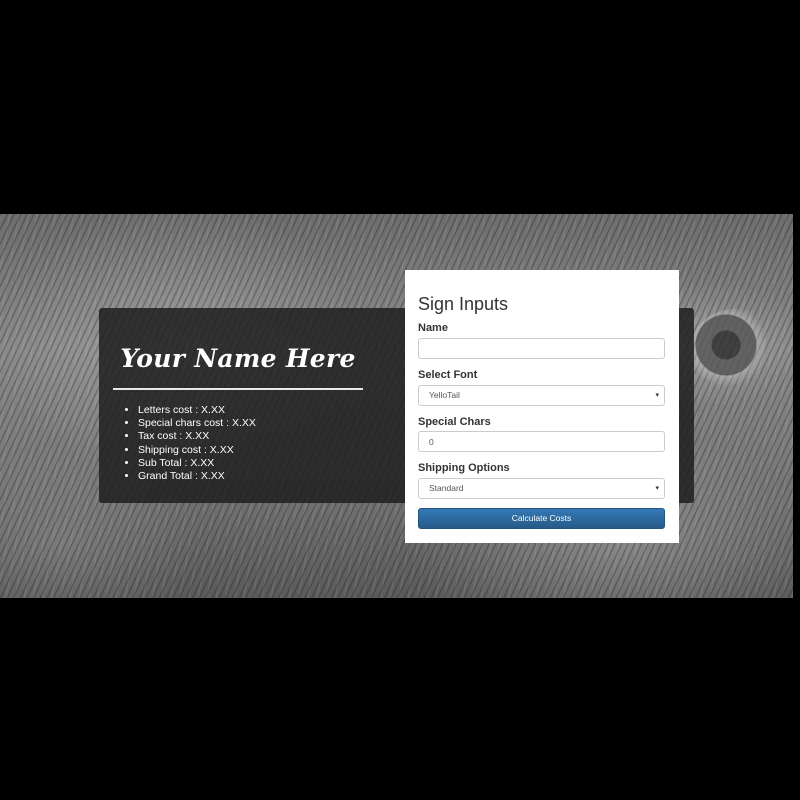 This screenshot has height=800, width=800. Describe the element at coordinates (197, 423) in the screenshot. I see `cost-item-special-chars: Special chars cost : X.XX` at that location.